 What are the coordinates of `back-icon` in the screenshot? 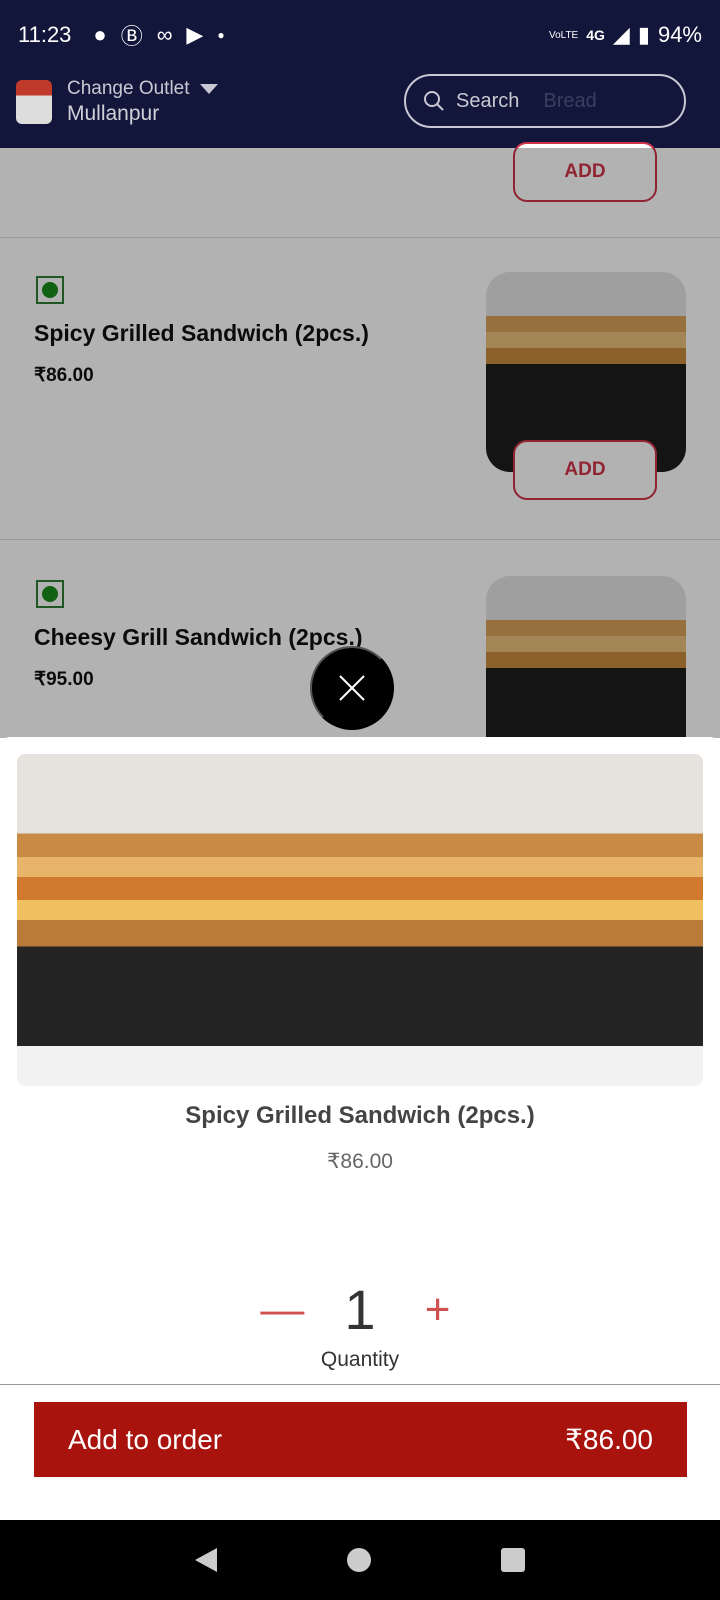 It's located at (206, 1560).